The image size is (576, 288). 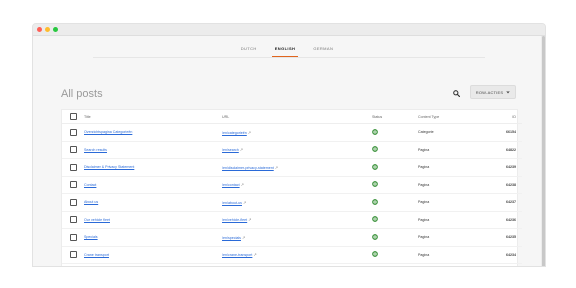 I want to click on row-url-cell: /en/search↗, so click(x=297, y=150).